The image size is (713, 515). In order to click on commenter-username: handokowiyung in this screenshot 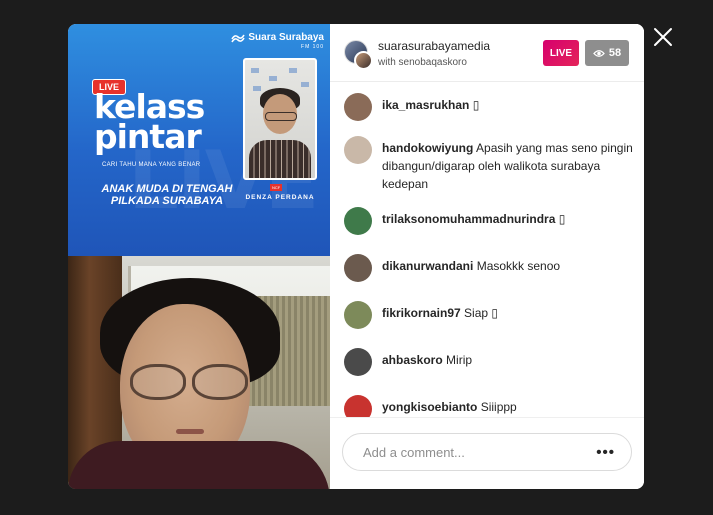, I will do `click(427, 148)`.